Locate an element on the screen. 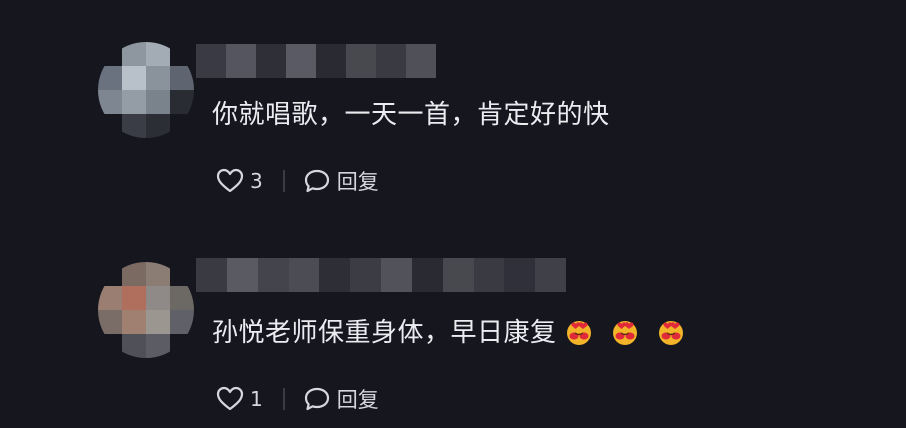 The height and width of the screenshot is (428, 906). like-button: 3 is located at coordinates (239, 181).